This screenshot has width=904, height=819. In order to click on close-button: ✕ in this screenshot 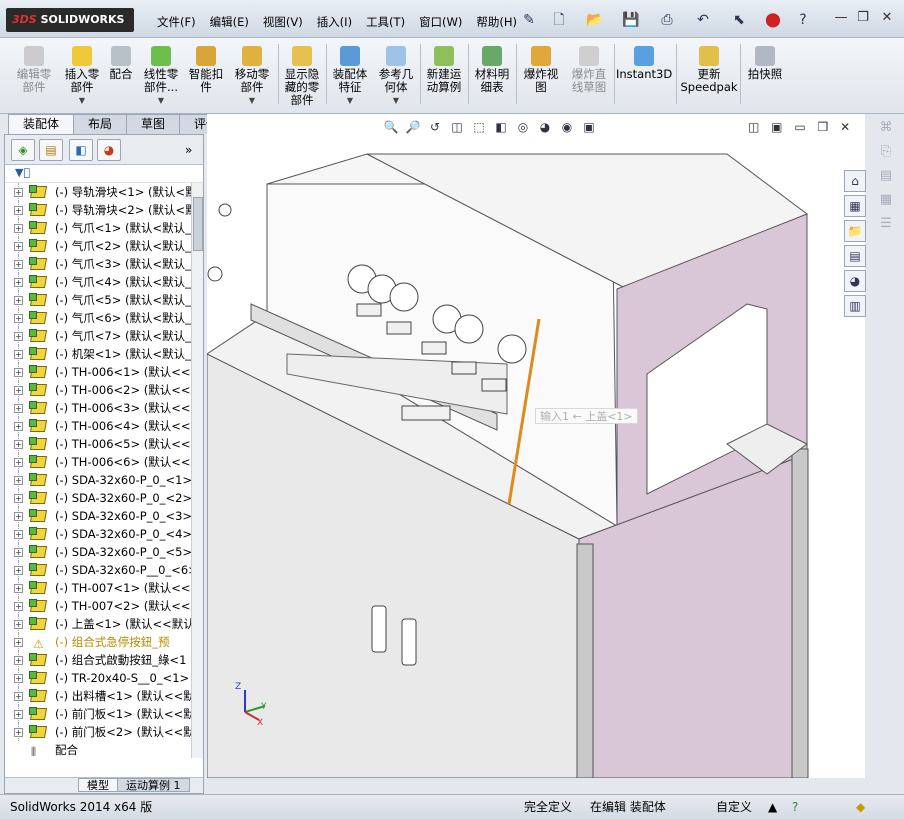, I will do `click(887, 18)`.